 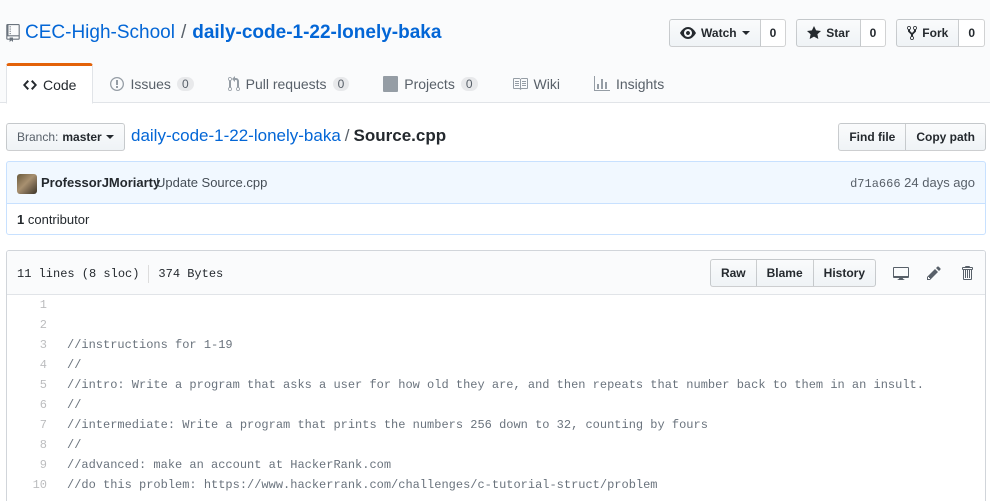 I want to click on tab-insights: Insights, so click(x=629, y=83).